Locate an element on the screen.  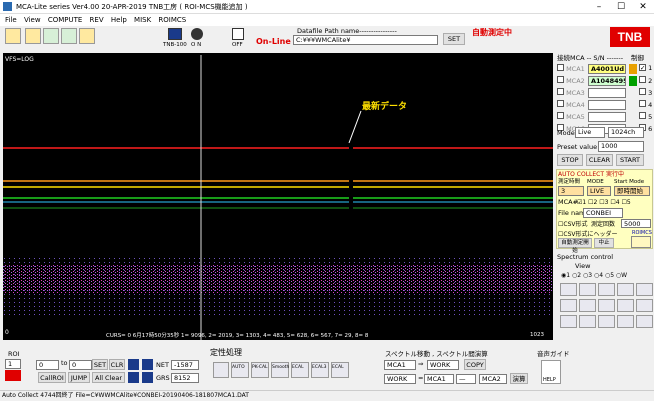
menu-view: View is located at coordinates (32, 20).